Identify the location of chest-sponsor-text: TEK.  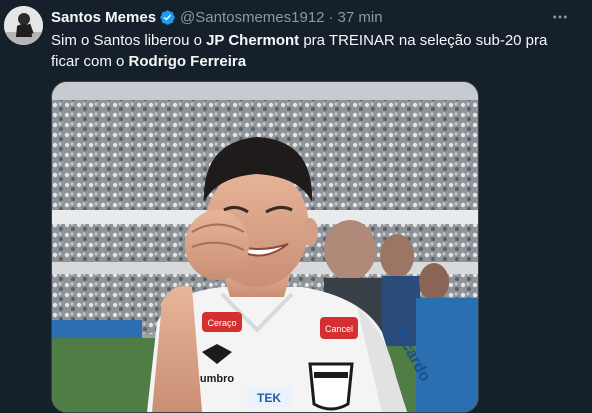
(269, 398).